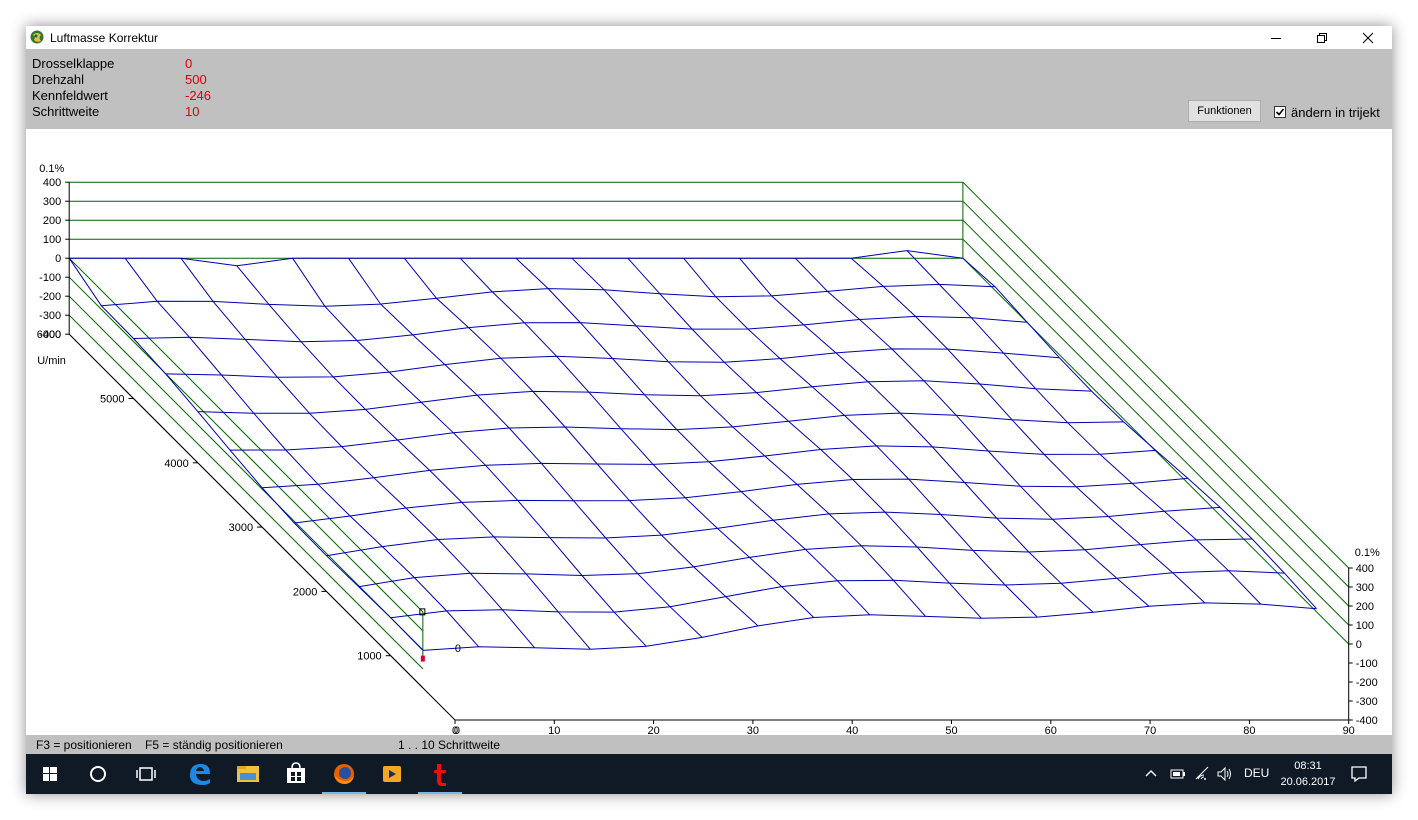 This screenshot has width=1418, height=820. I want to click on rpm-unit-label: U/min, so click(51, 361).